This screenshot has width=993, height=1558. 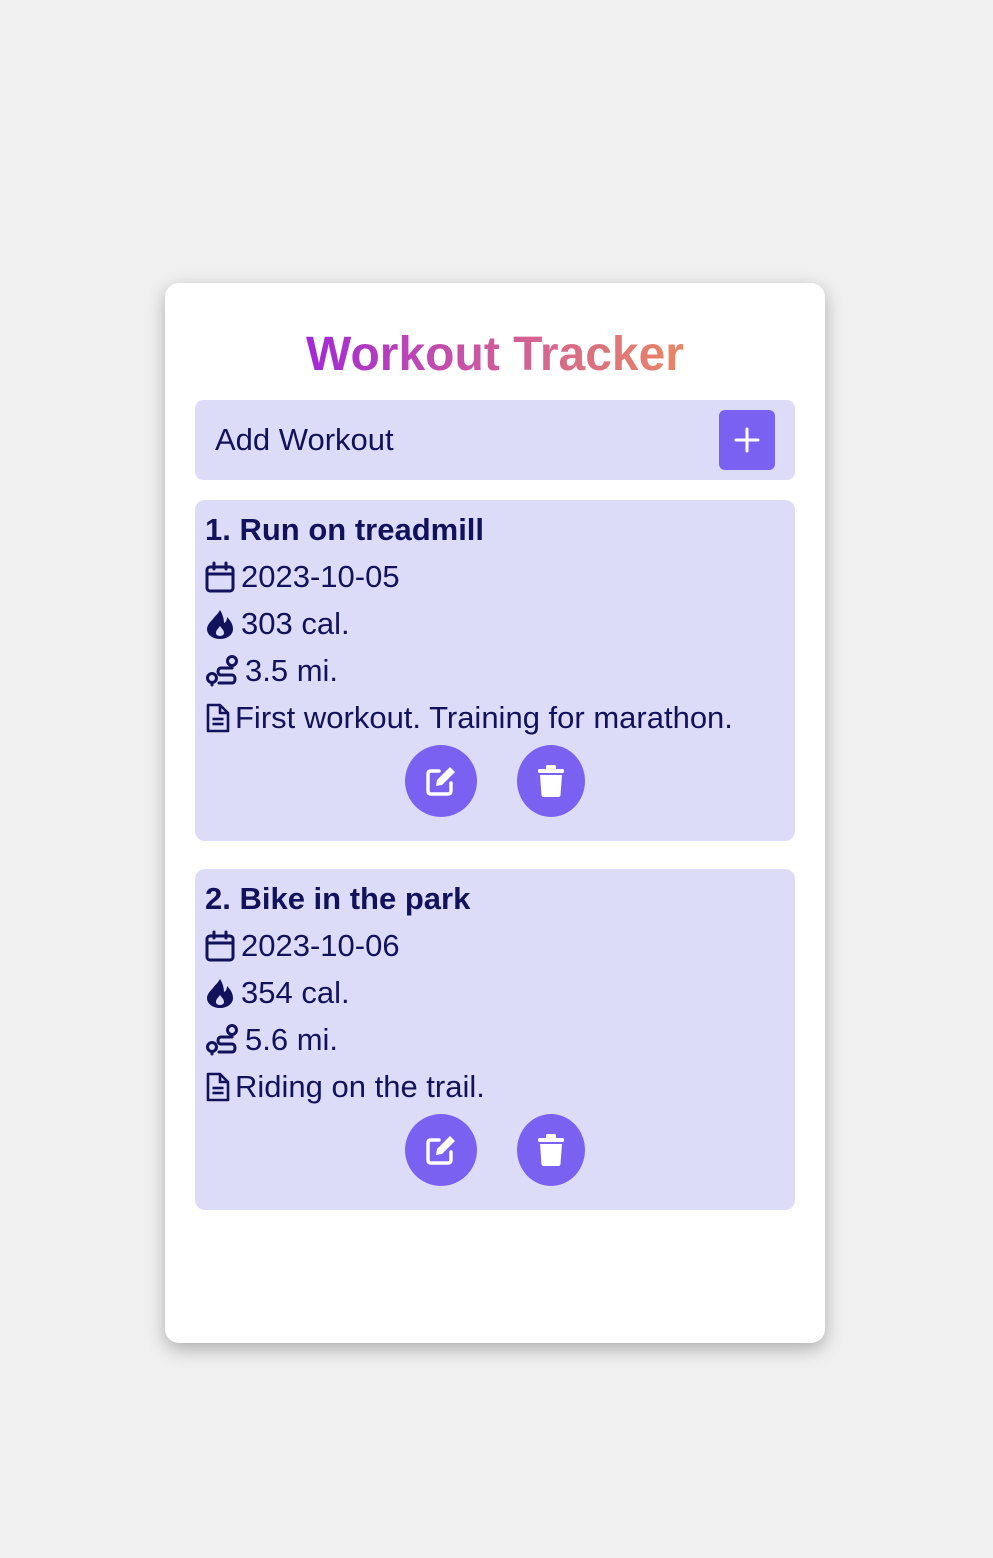 I want to click on workout-distance-row: 5.6 mi., so click(x=271, y=1040).